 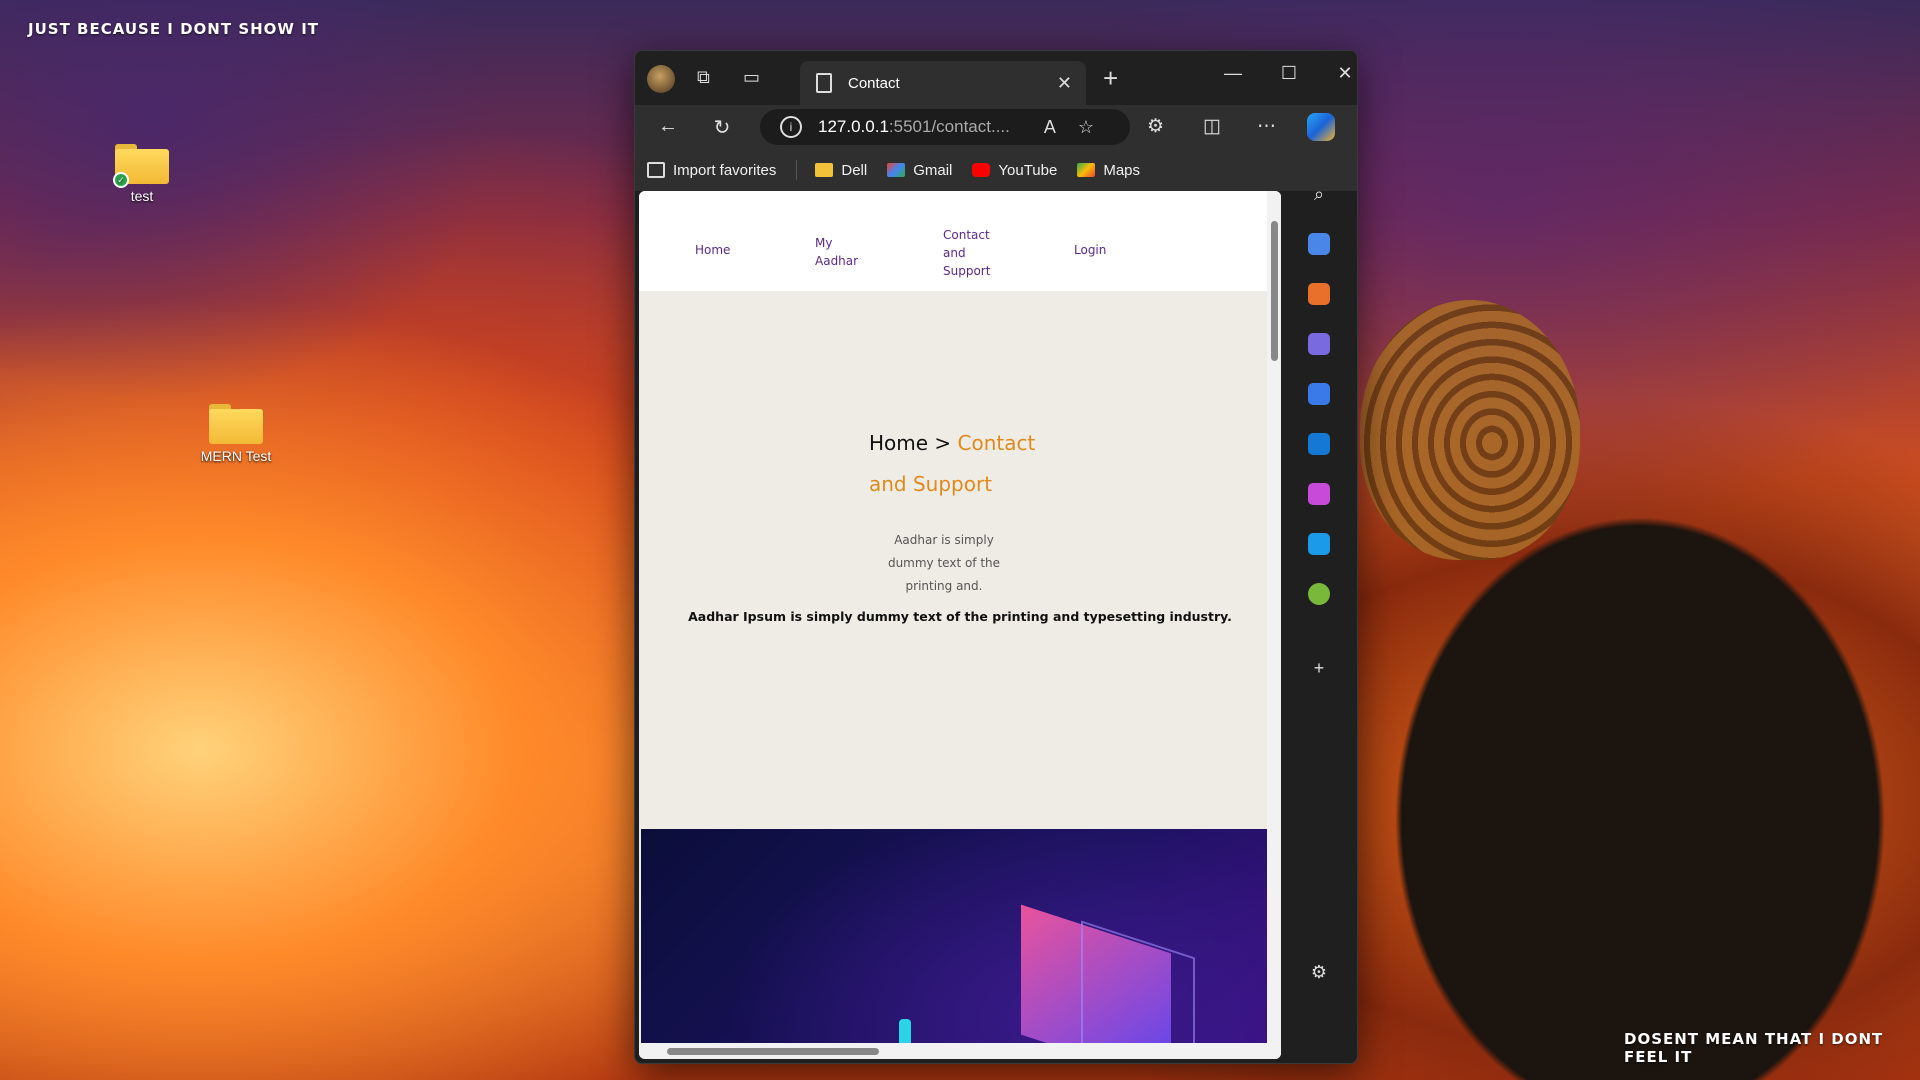 I want to click on page-icon, so click(x=824, y=83).